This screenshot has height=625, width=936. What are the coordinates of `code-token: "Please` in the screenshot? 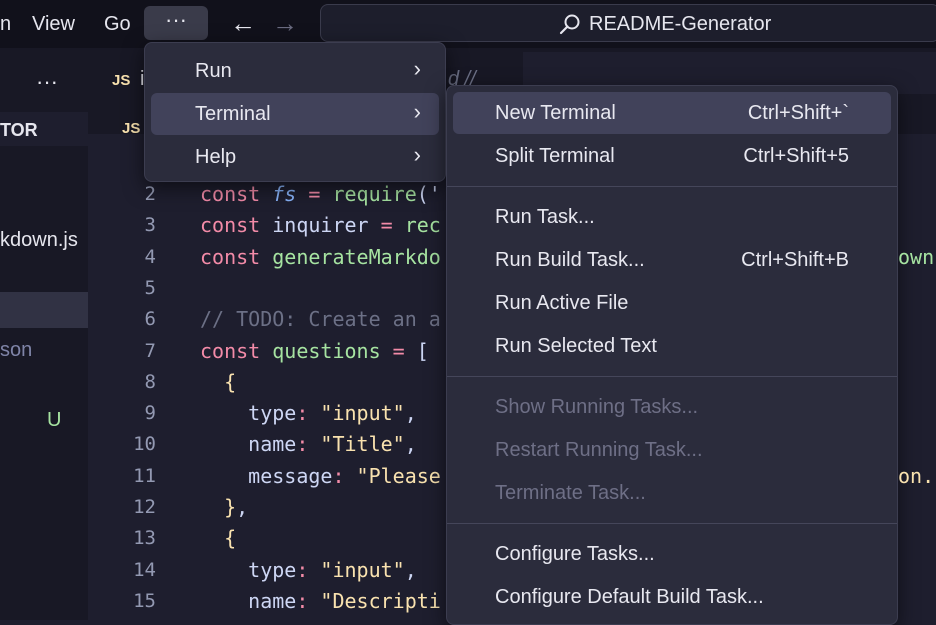 It's located at (398, 476).